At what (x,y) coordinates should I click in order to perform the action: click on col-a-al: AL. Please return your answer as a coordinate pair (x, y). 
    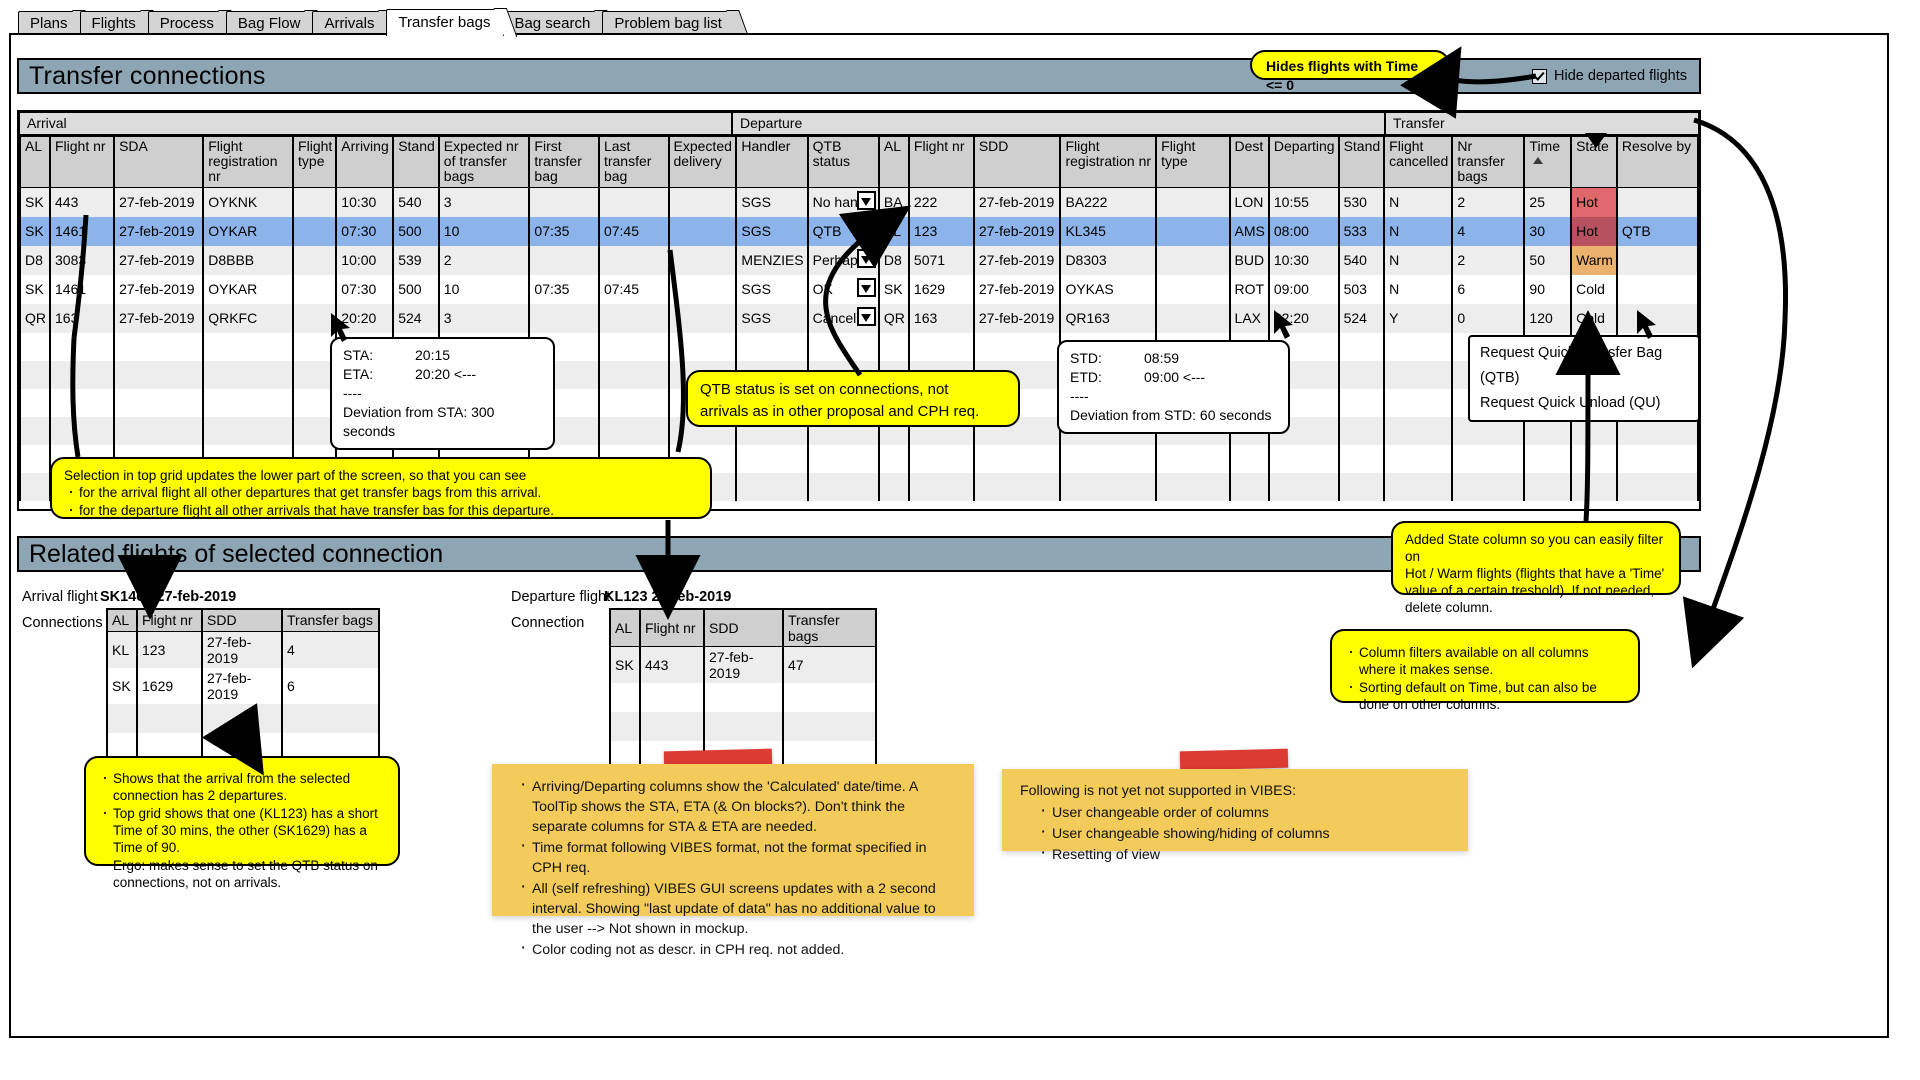
    Looking at the image, I should click on (35, 161).